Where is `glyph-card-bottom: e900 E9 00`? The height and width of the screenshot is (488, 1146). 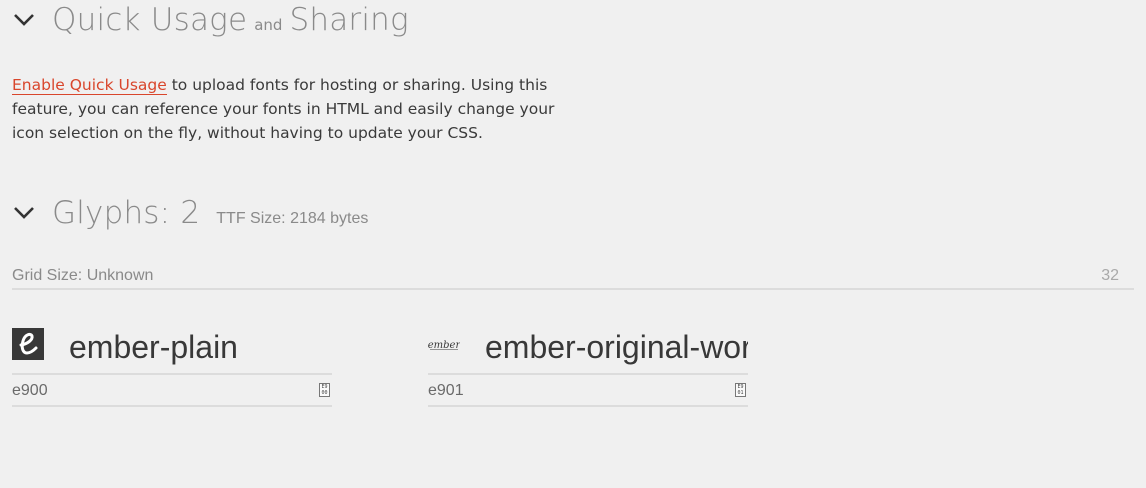 glyph-card-bottom: e900 E9 00 is located at coordinates (172, 391).